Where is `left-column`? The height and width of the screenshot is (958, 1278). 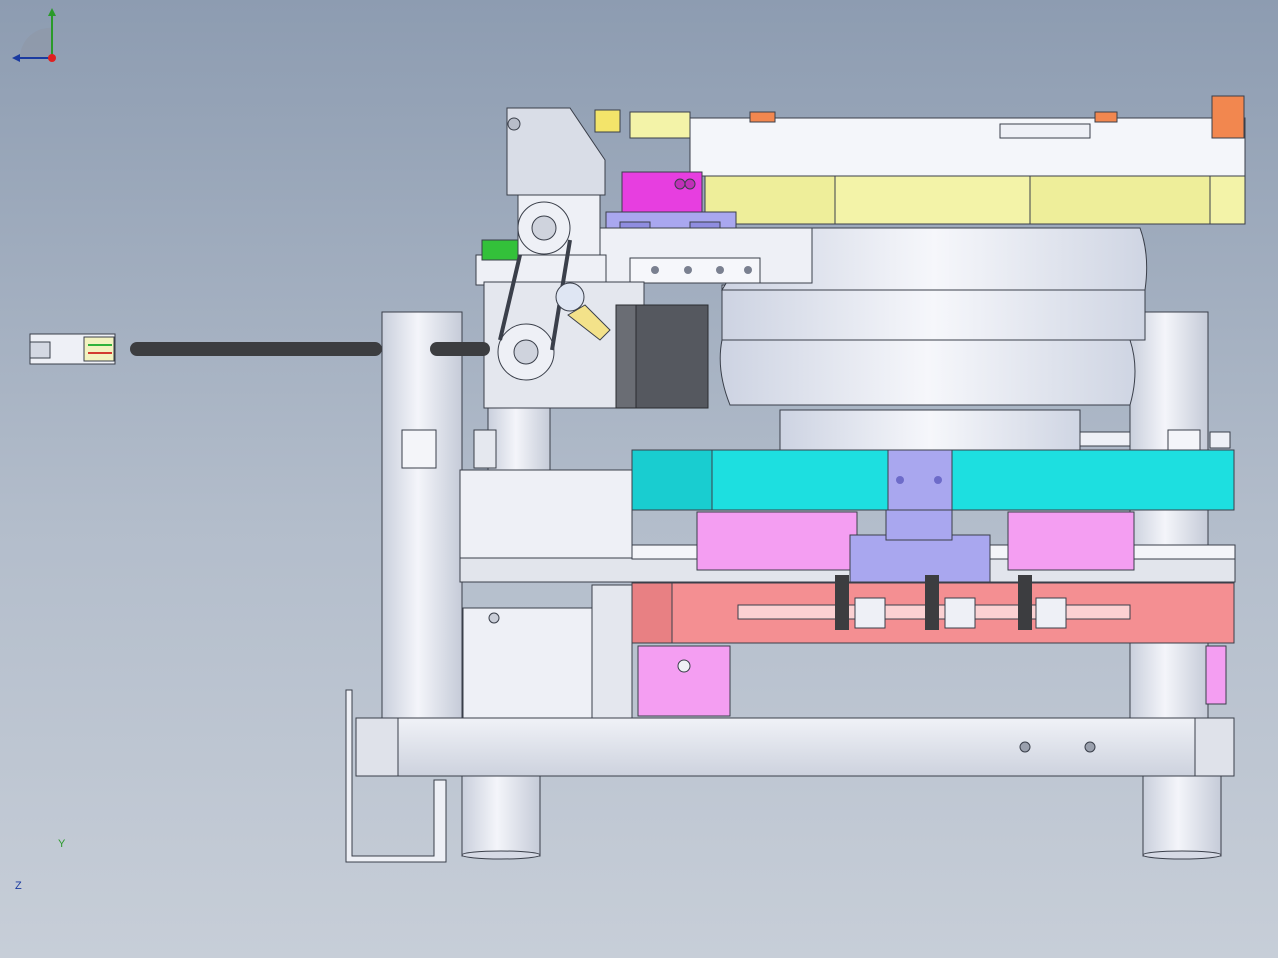
left-column is located at coordinates (422, 515).